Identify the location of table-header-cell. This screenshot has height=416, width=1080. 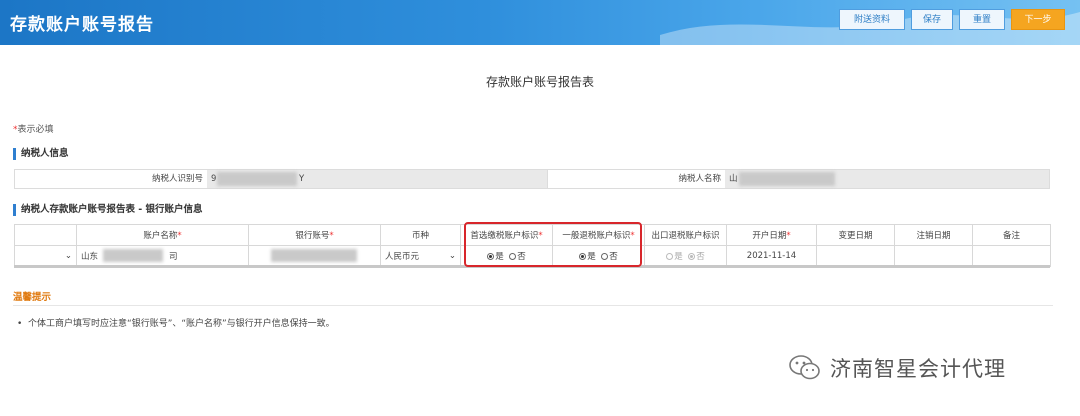
(45, 235).